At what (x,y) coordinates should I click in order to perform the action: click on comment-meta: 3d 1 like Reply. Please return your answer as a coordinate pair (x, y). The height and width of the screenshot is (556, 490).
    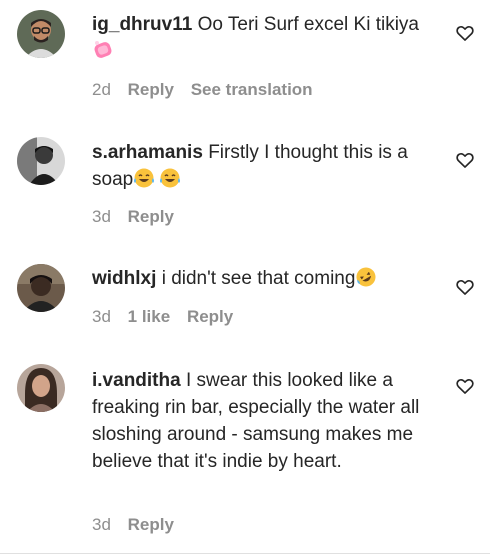
    Looking at the image, I should click on (162, 317).